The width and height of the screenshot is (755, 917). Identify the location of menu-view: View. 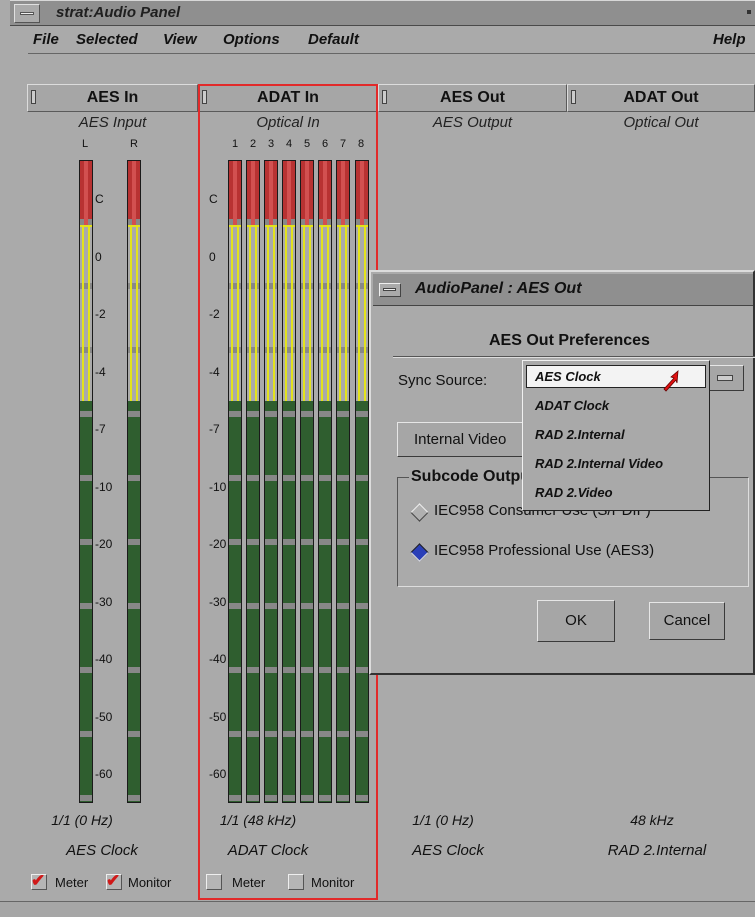
(180, 39).